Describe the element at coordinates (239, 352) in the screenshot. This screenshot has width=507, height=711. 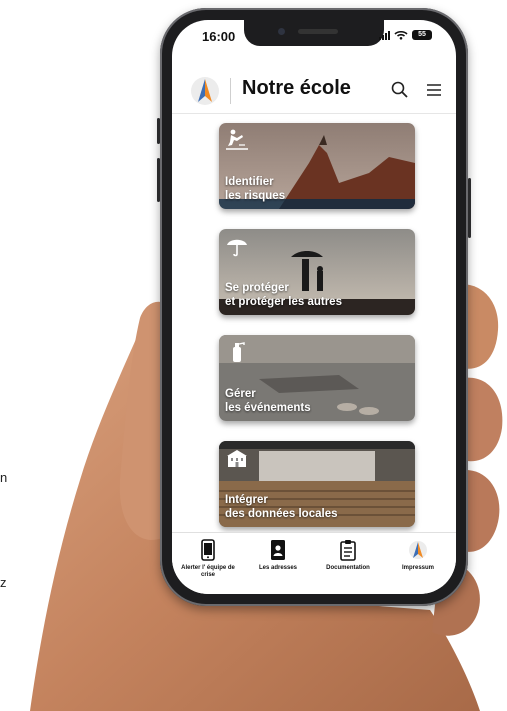
I see `fire-extinguisher-icon` at that location.